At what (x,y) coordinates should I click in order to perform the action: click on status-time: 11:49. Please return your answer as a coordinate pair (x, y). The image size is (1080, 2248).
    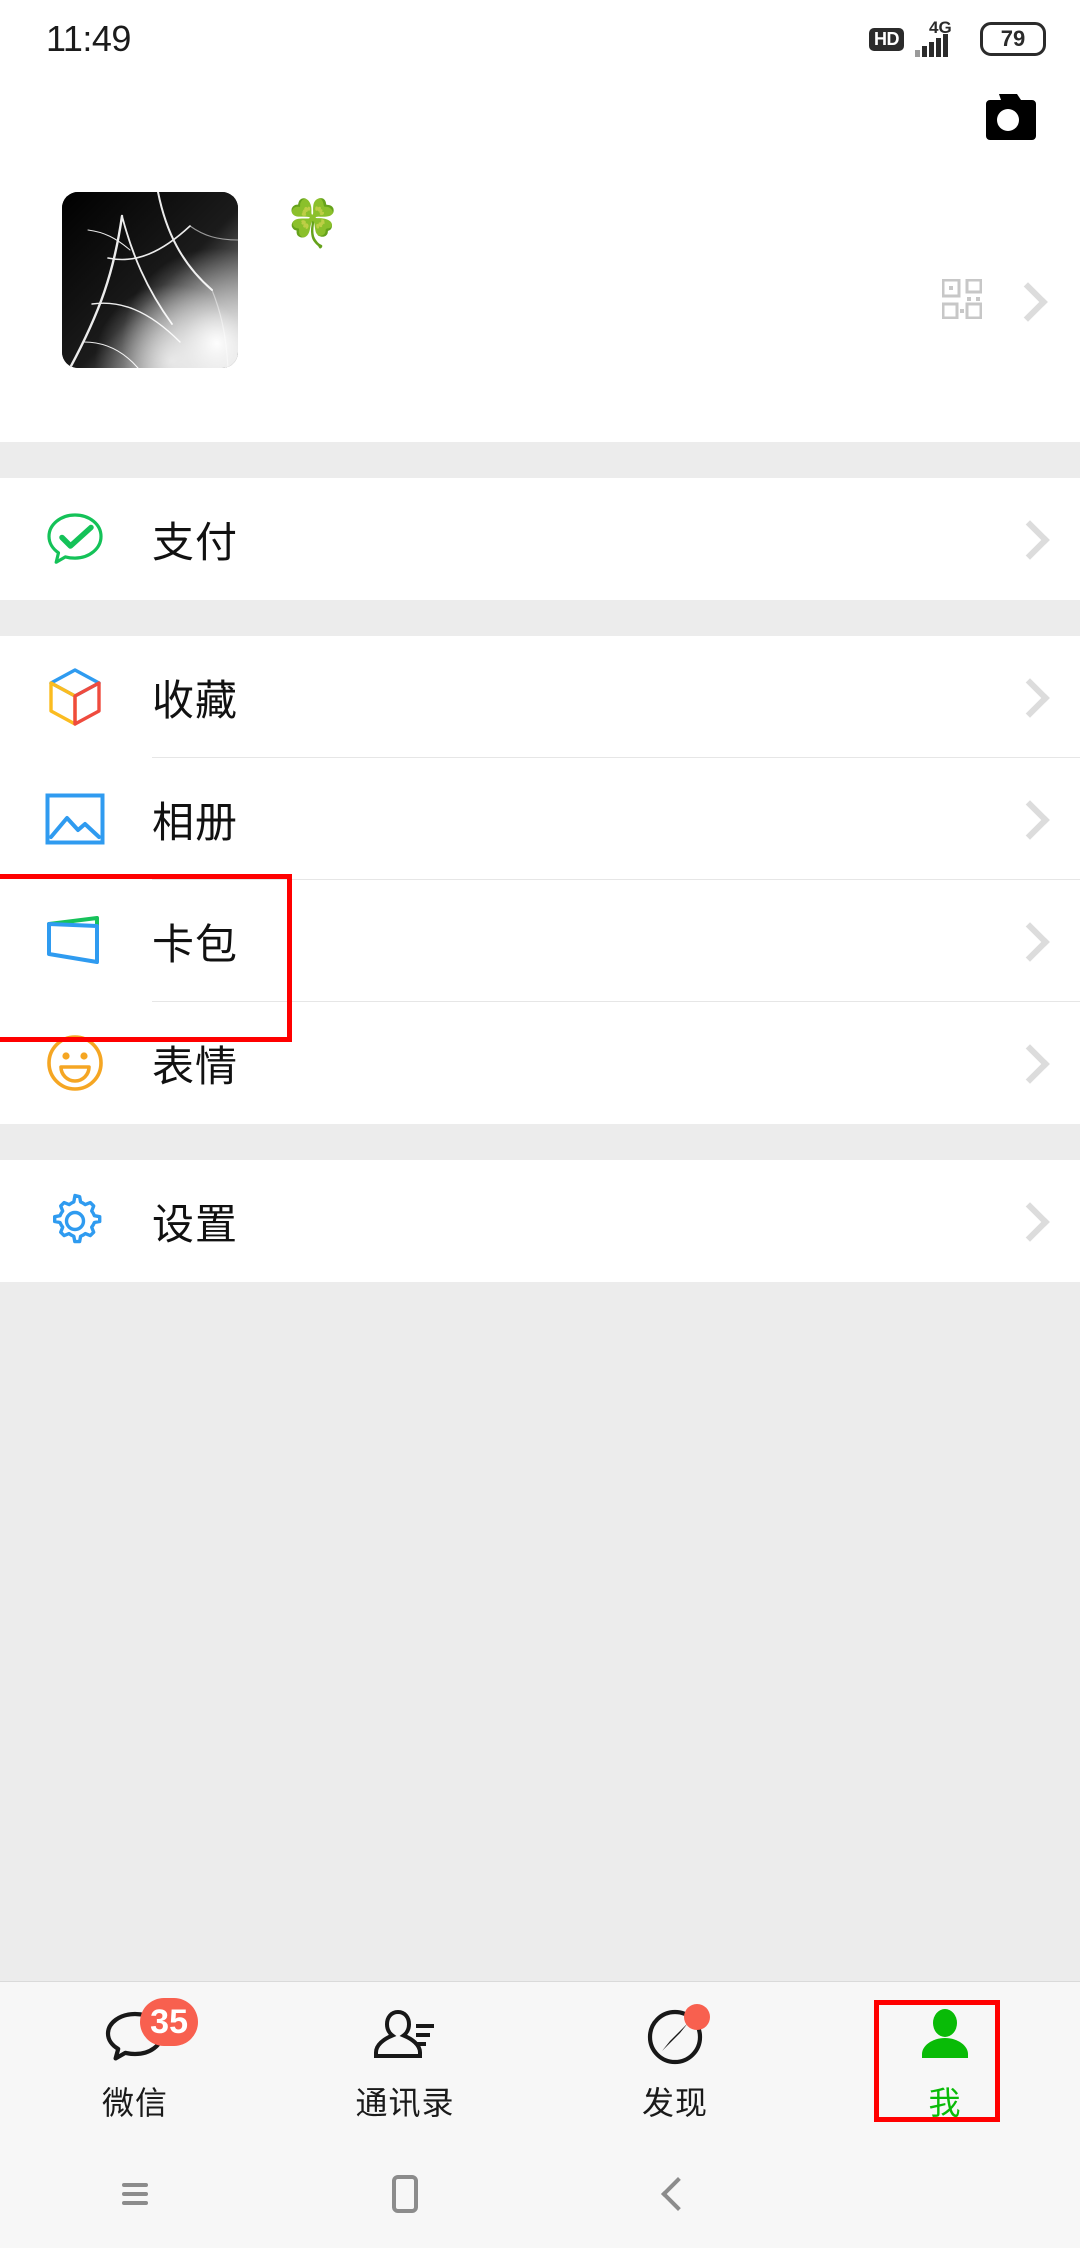
    Looking at the image, I should click on (88, 38).